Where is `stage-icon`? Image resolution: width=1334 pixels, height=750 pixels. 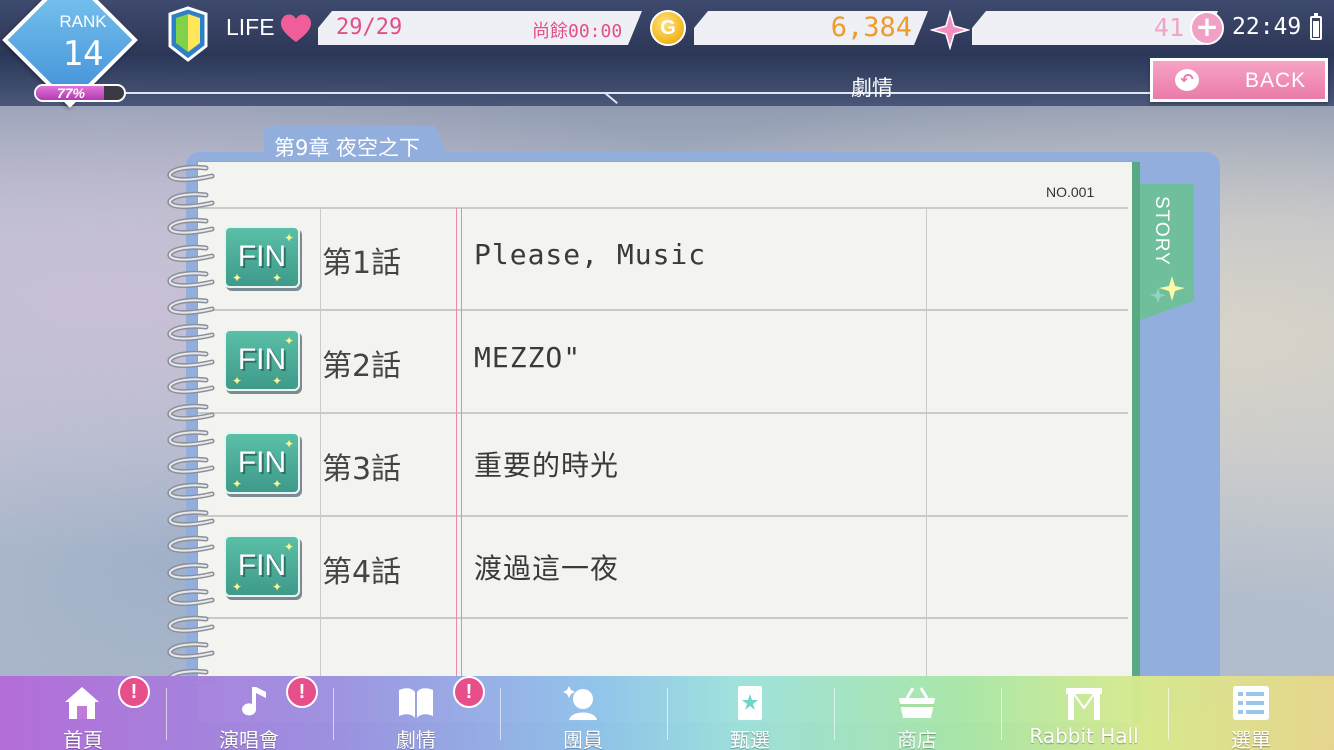
stage-icon is located at coordinates (1084, 704).